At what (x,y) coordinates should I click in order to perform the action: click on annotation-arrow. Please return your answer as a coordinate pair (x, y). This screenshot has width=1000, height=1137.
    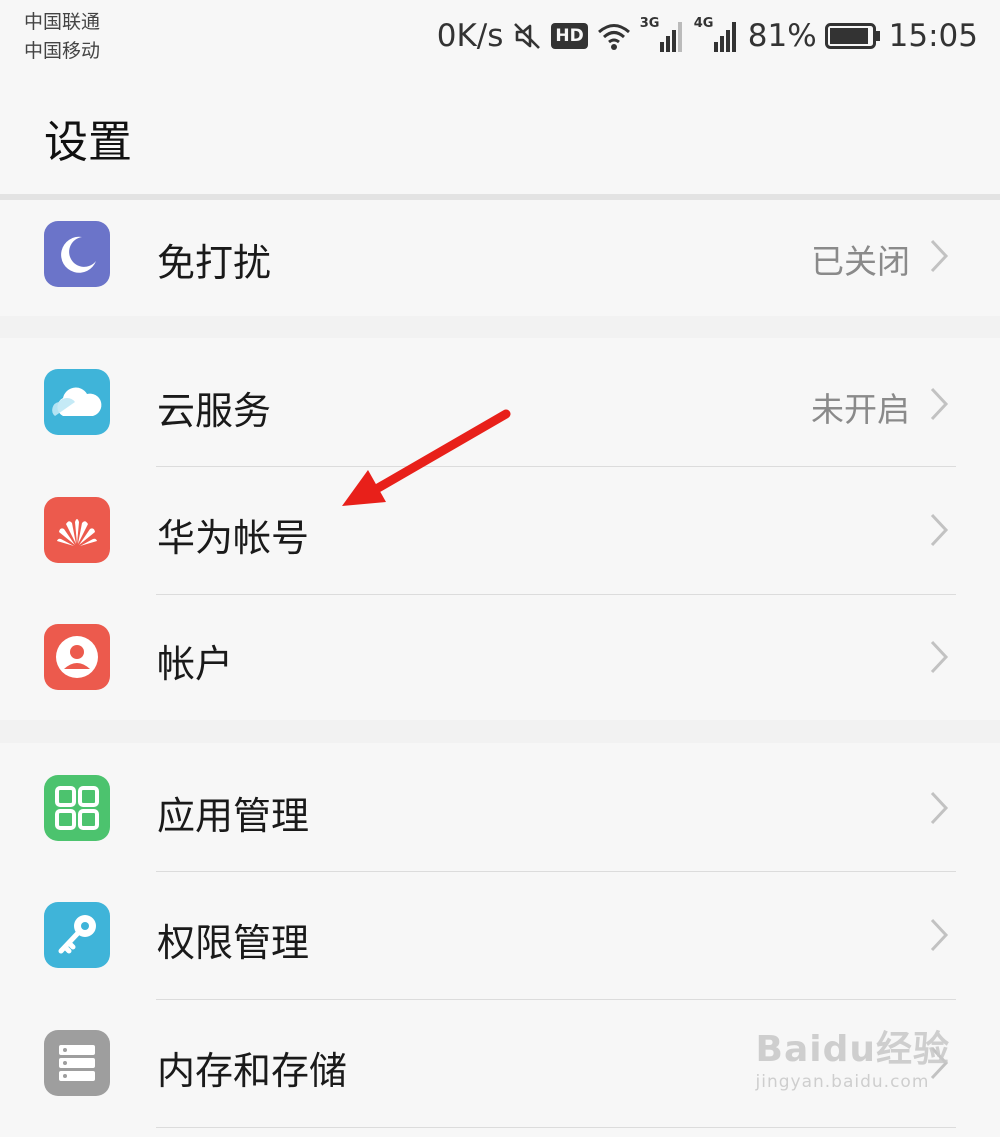
    Looking at the image, I should click on (426, 457).